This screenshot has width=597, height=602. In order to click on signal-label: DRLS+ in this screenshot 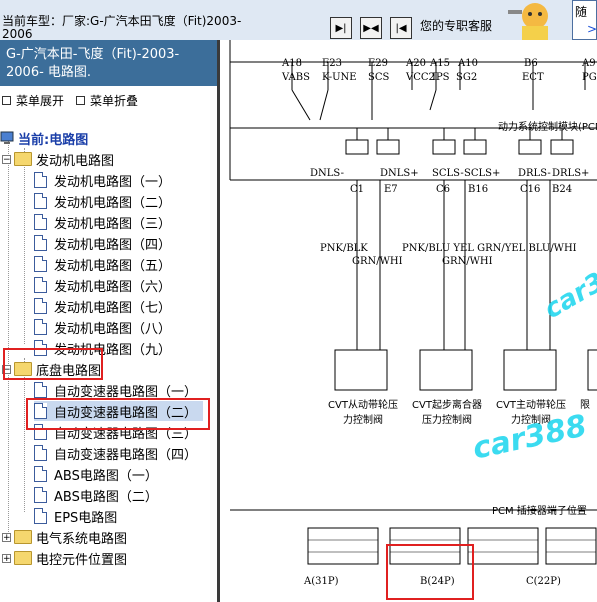, I will do `click(571, 173)`.